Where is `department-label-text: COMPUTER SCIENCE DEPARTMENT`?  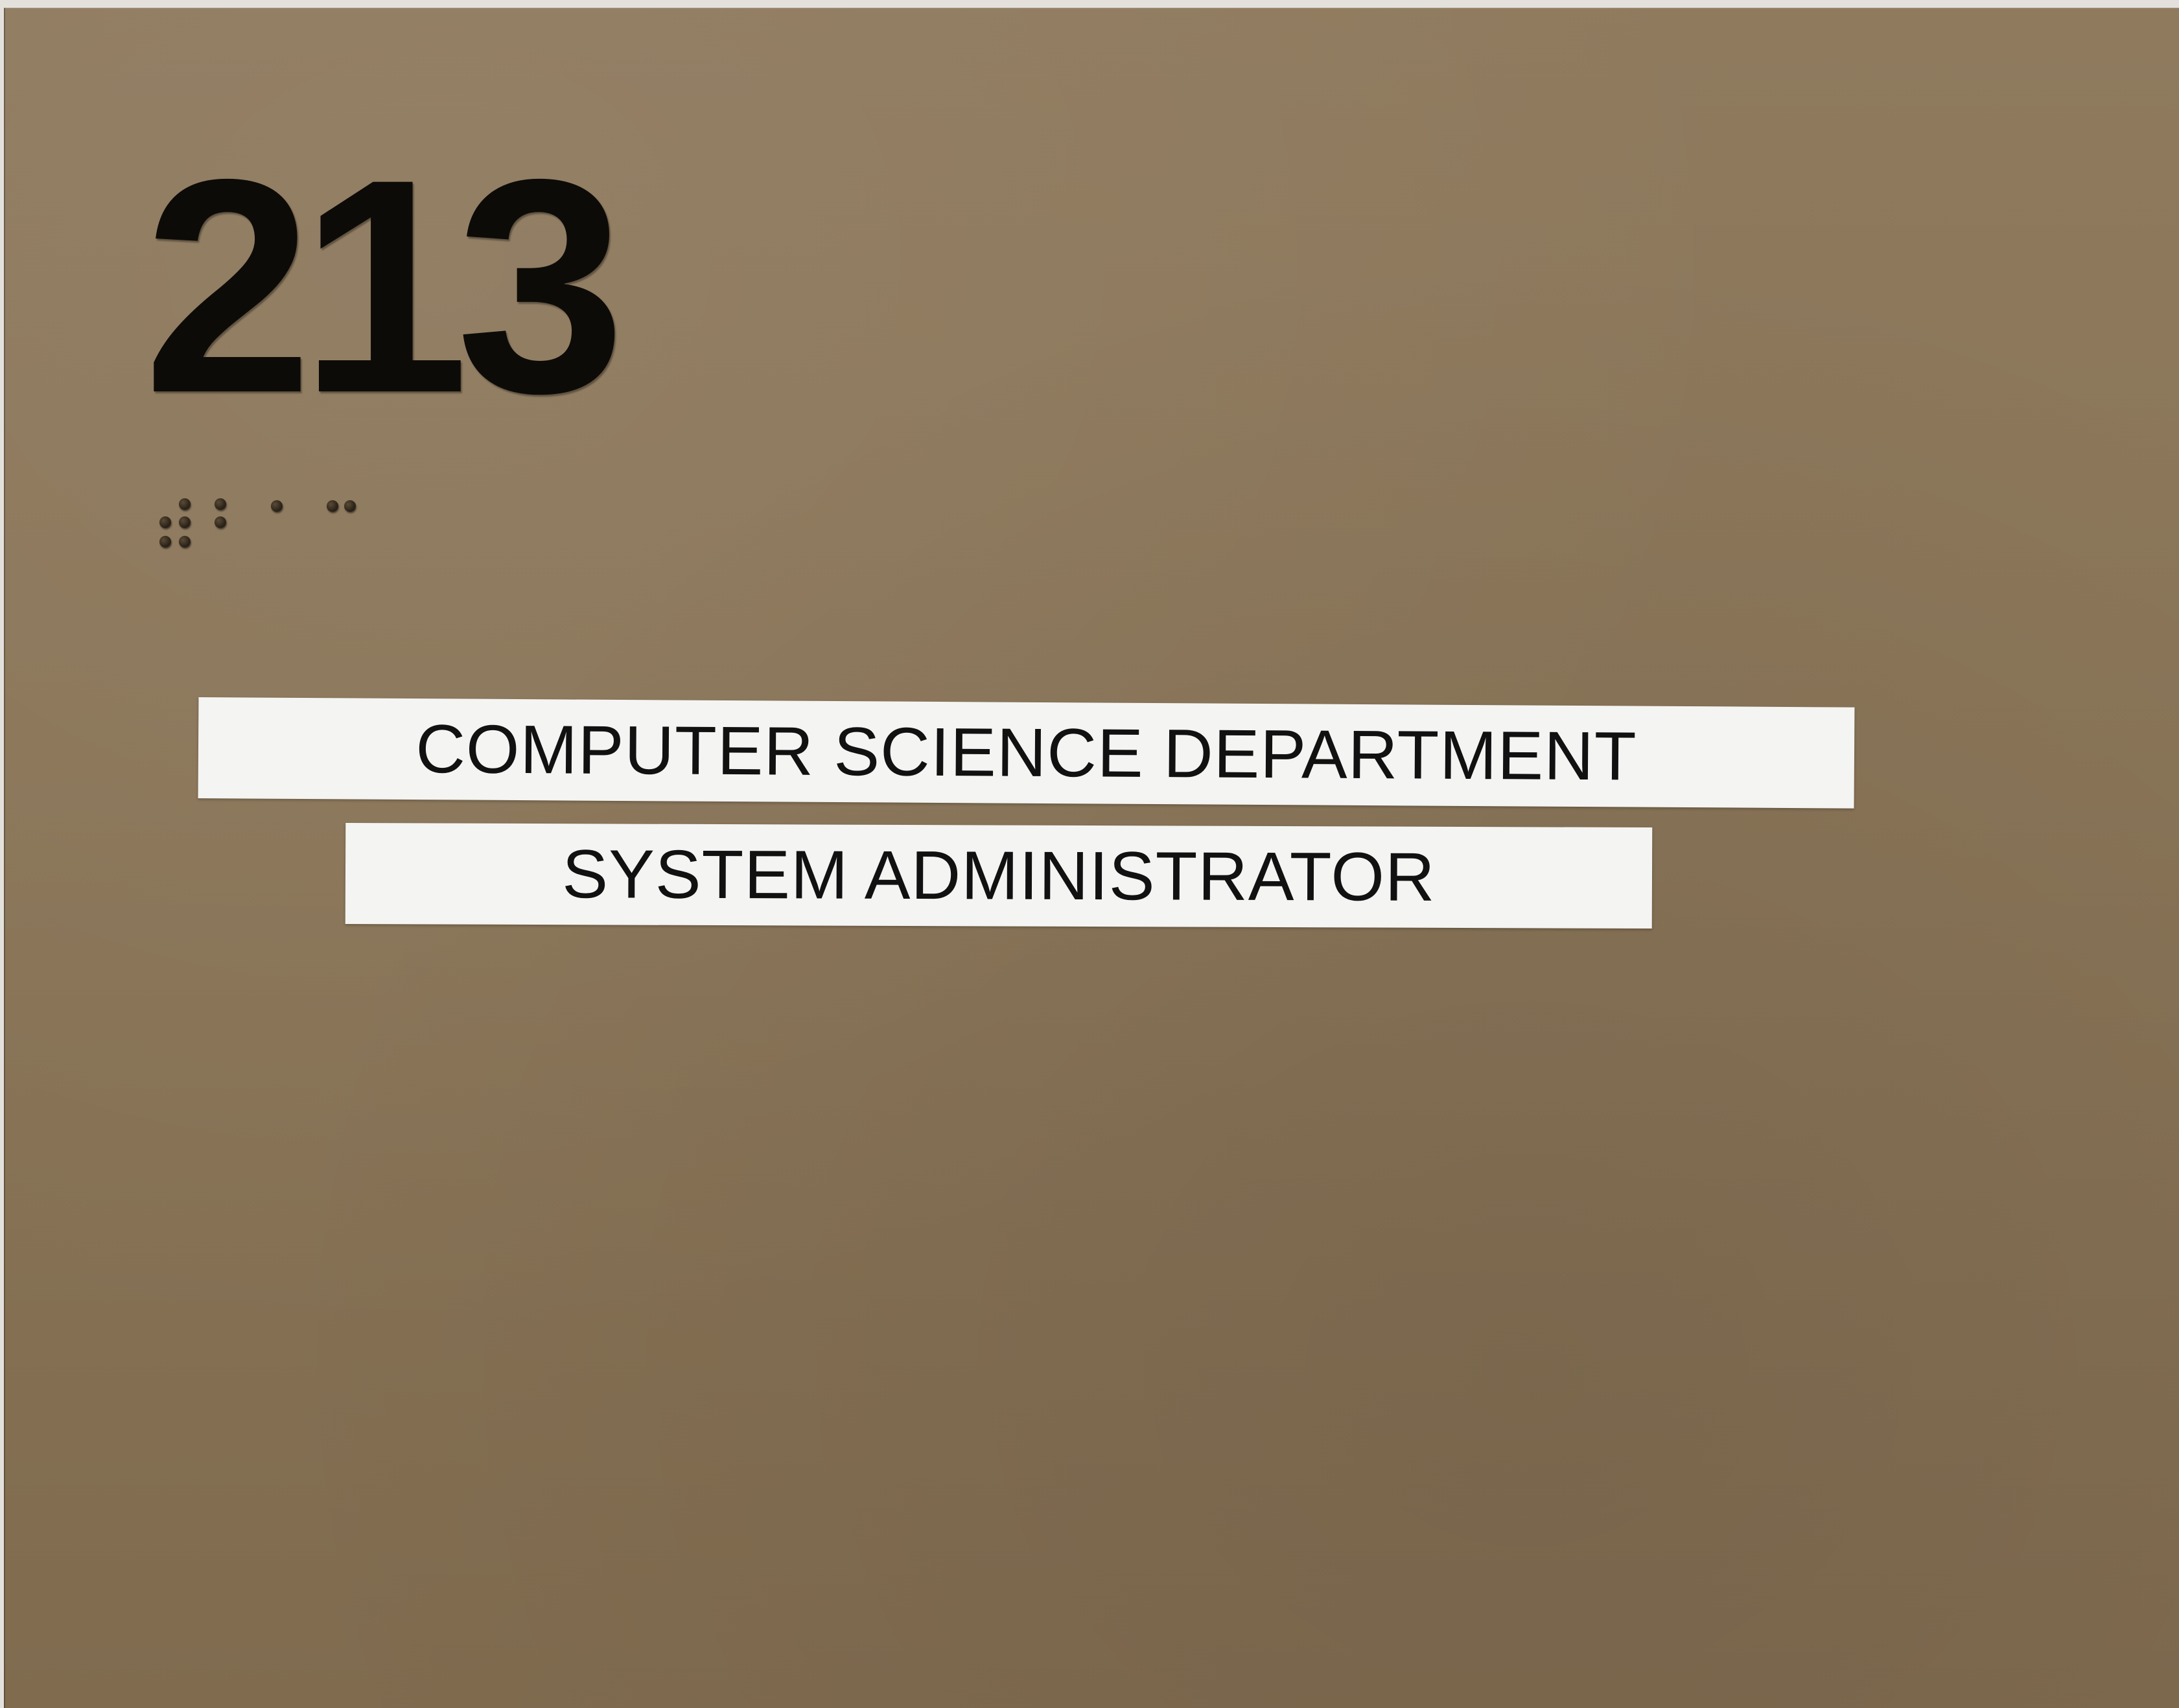 department-label-text: COMPUTER SCIENCE DEPARTMENT is located at coordinates (1026, 752).